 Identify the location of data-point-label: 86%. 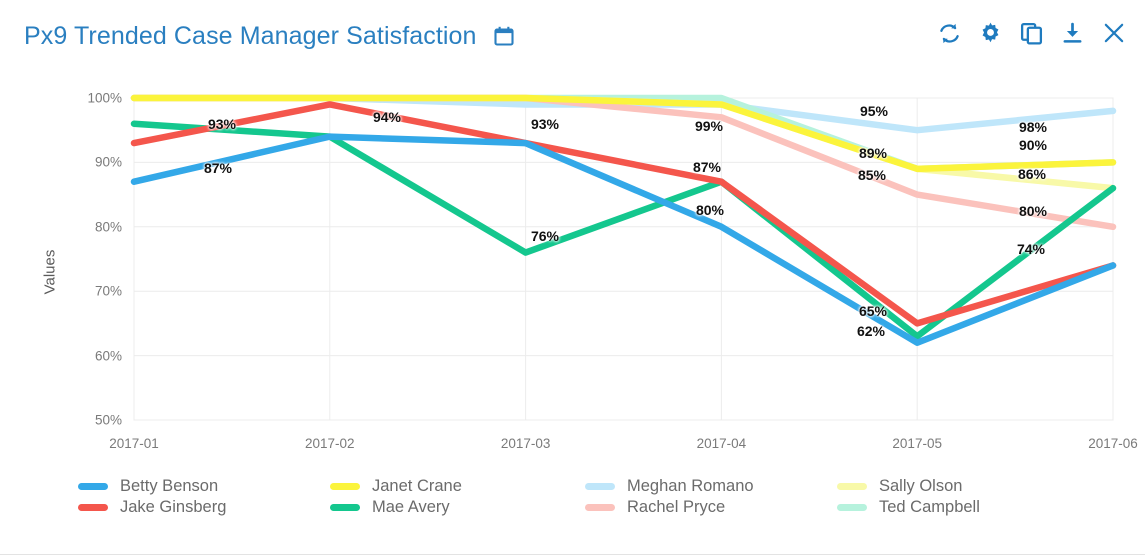
(1032, 174).